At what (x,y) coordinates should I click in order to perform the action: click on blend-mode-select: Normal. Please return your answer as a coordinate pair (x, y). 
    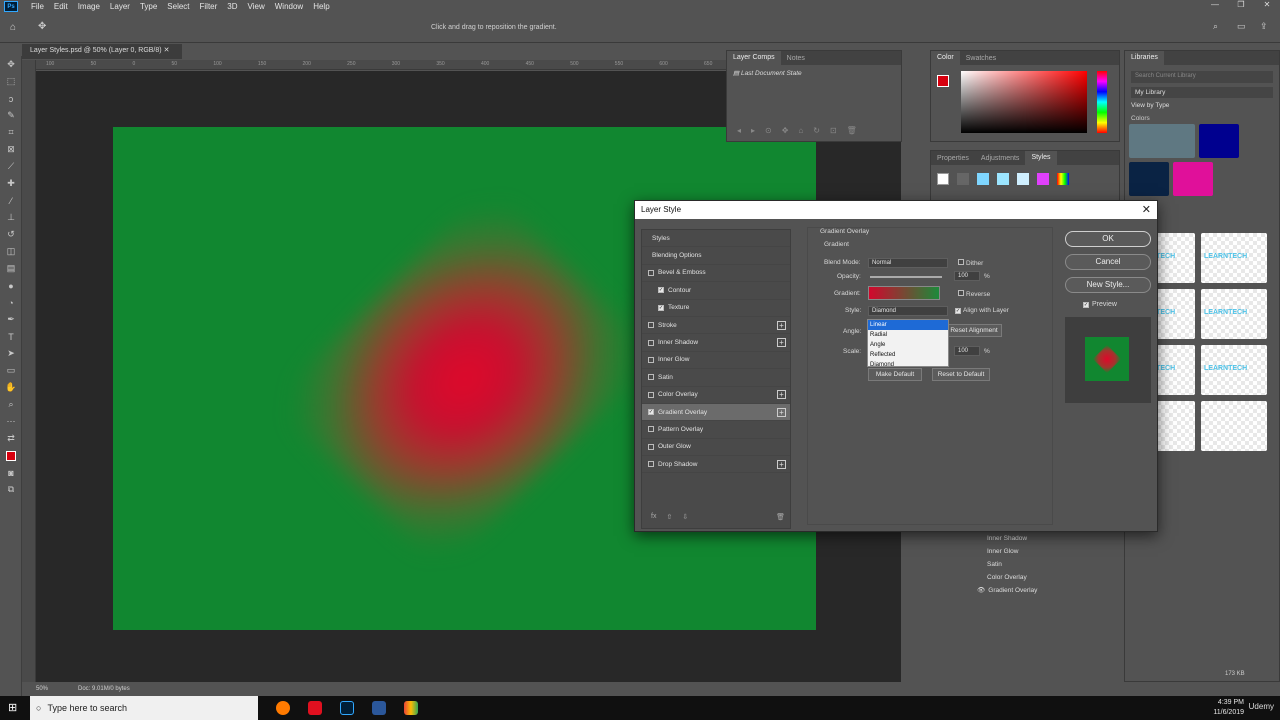
    Looking at the image, I should click on (908, 263).